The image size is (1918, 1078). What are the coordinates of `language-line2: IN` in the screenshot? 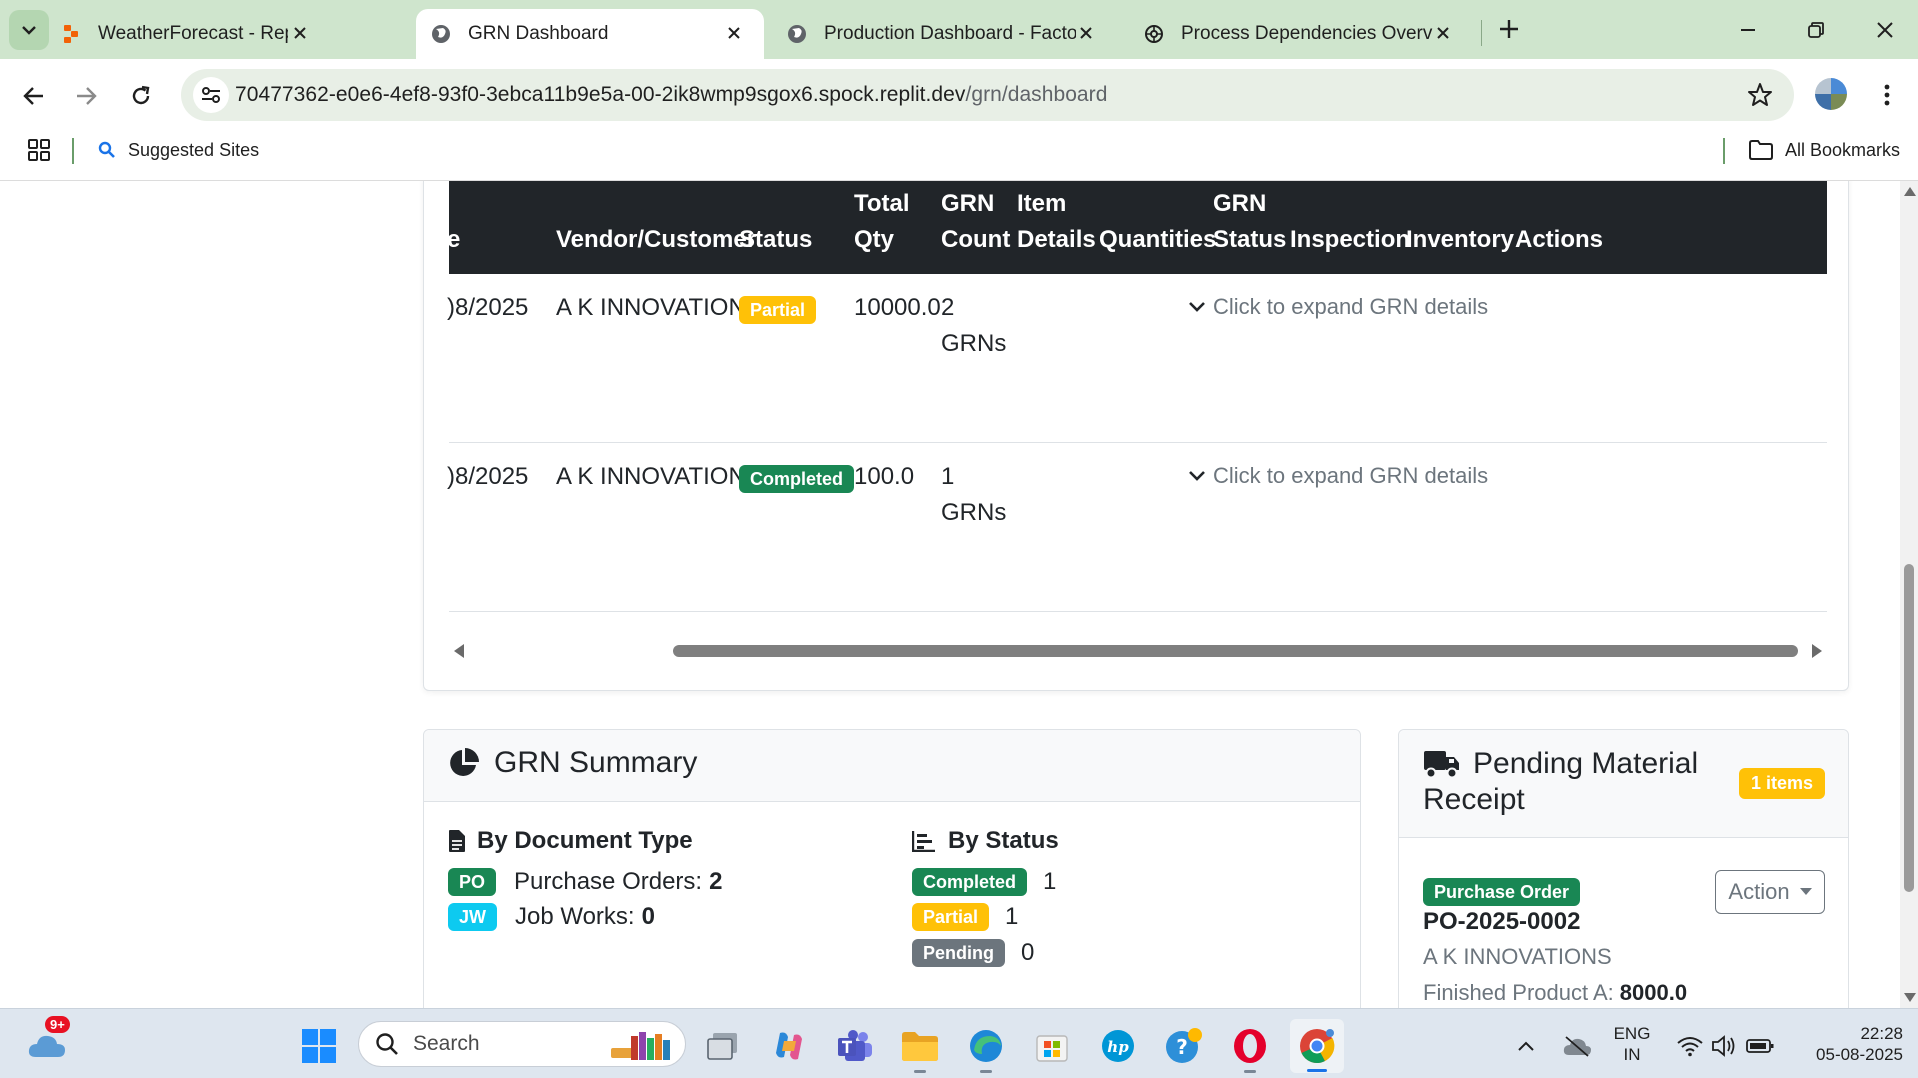 It's located at (1632, 1054).